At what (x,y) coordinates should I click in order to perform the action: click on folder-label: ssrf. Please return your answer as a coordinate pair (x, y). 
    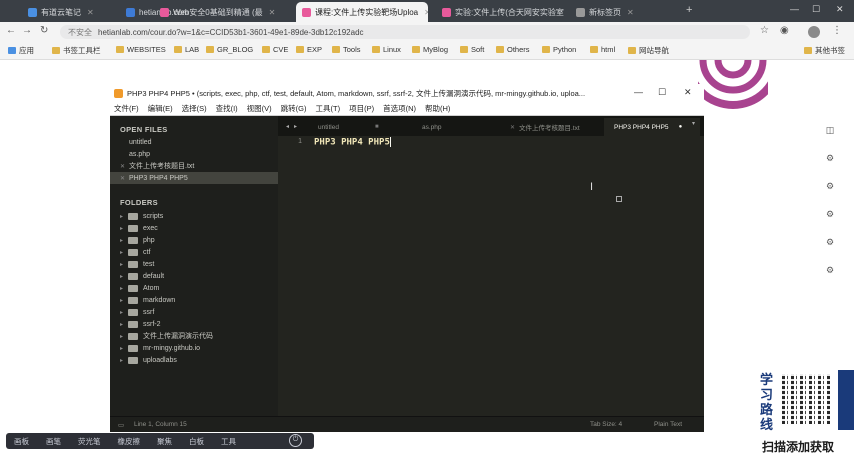
    Looking at the image, I should click on (149, 312).